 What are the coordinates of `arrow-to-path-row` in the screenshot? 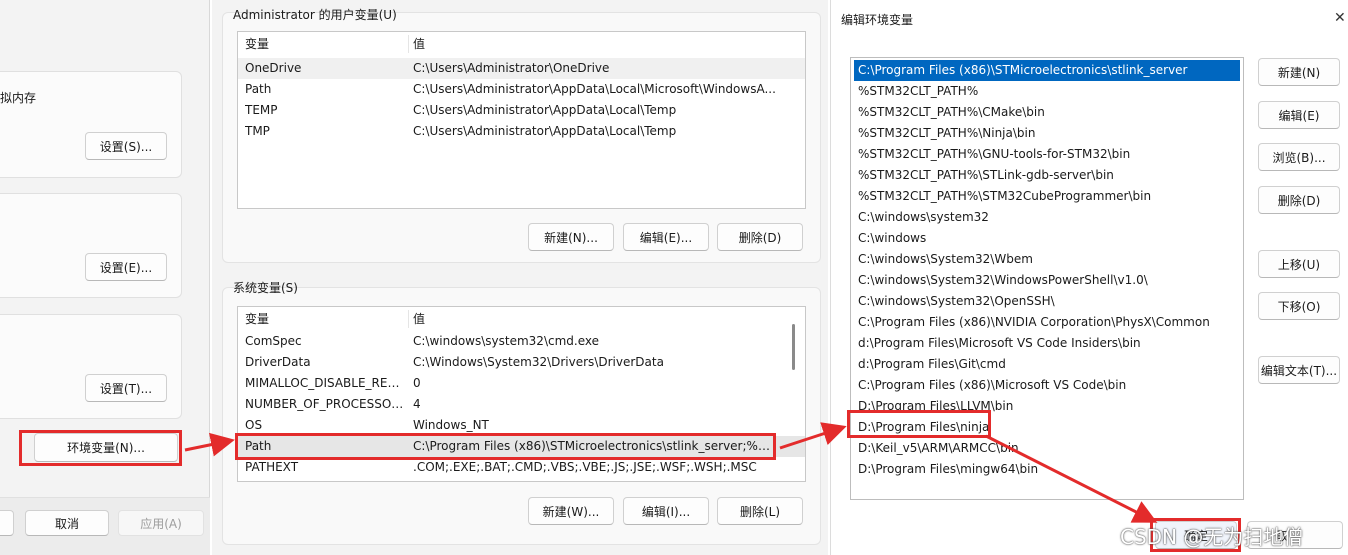 It's located at (209, 444).